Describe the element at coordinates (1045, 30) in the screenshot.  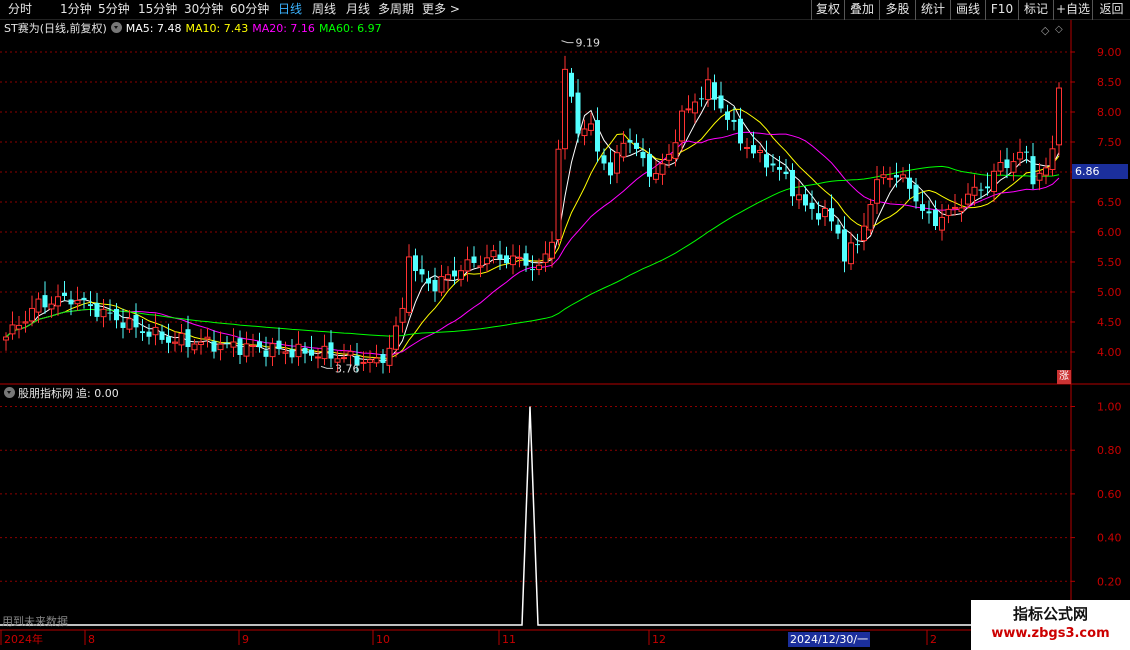
I see `diamond-icon: ◇` at that location.